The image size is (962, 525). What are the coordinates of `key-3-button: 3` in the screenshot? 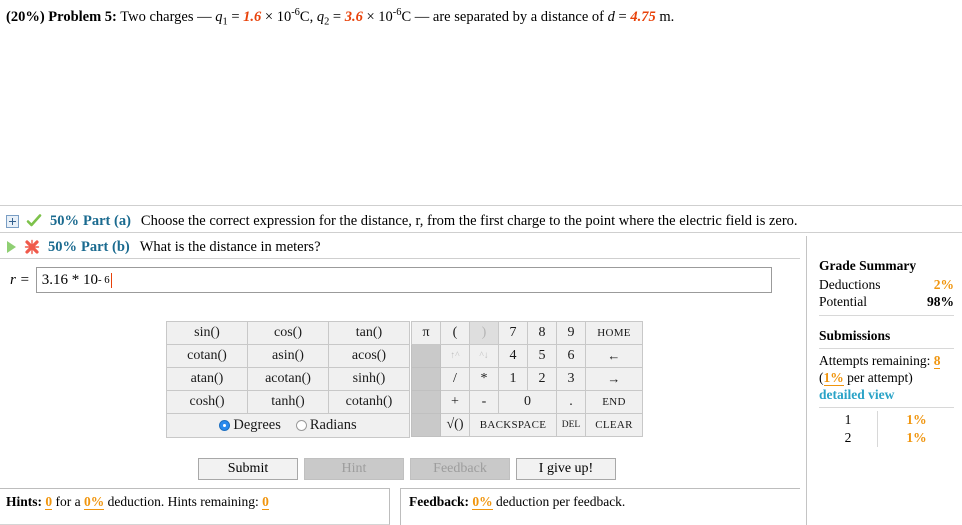 It's located at (571, 379).